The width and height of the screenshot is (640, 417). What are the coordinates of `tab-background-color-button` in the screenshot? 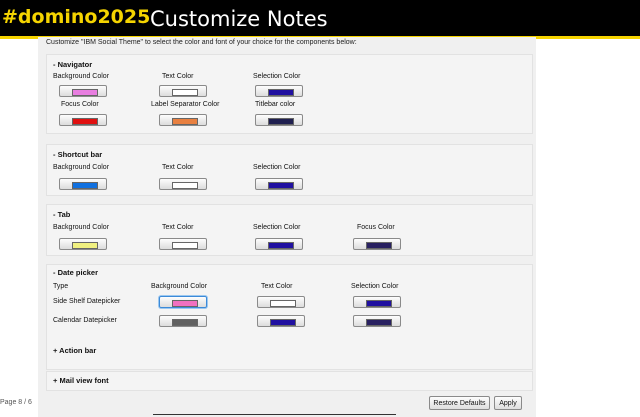 It's located at (83, 244).